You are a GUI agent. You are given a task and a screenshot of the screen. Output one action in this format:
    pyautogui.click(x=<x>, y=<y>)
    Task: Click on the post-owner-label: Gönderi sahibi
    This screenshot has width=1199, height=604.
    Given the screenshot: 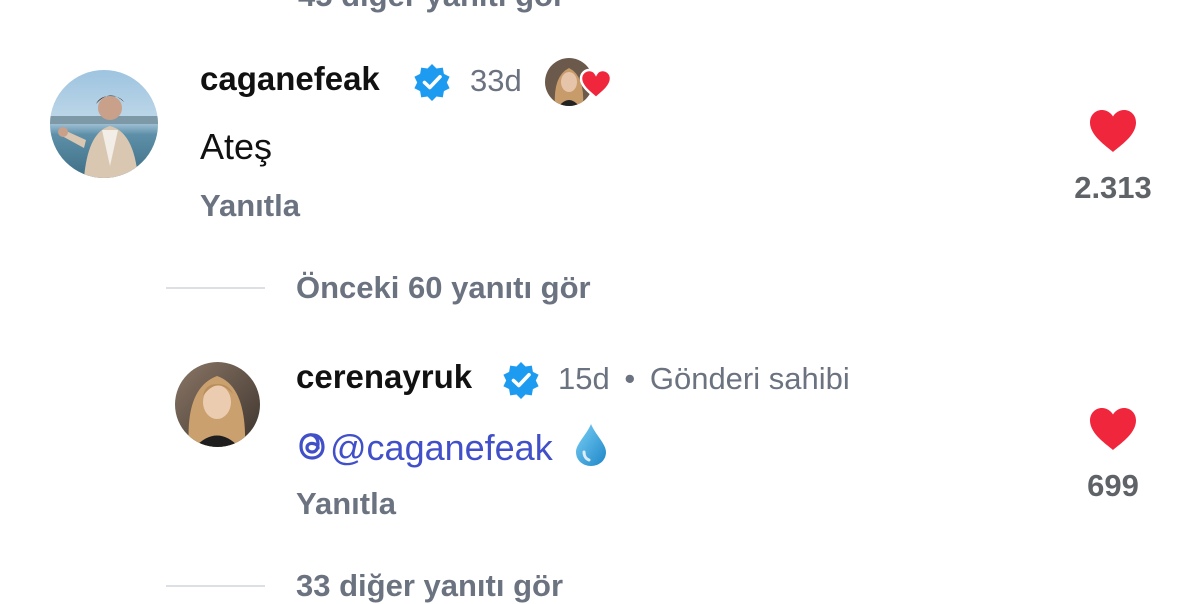 What is the action you would take?
    pyautogui.click(x=749, y=378)
    